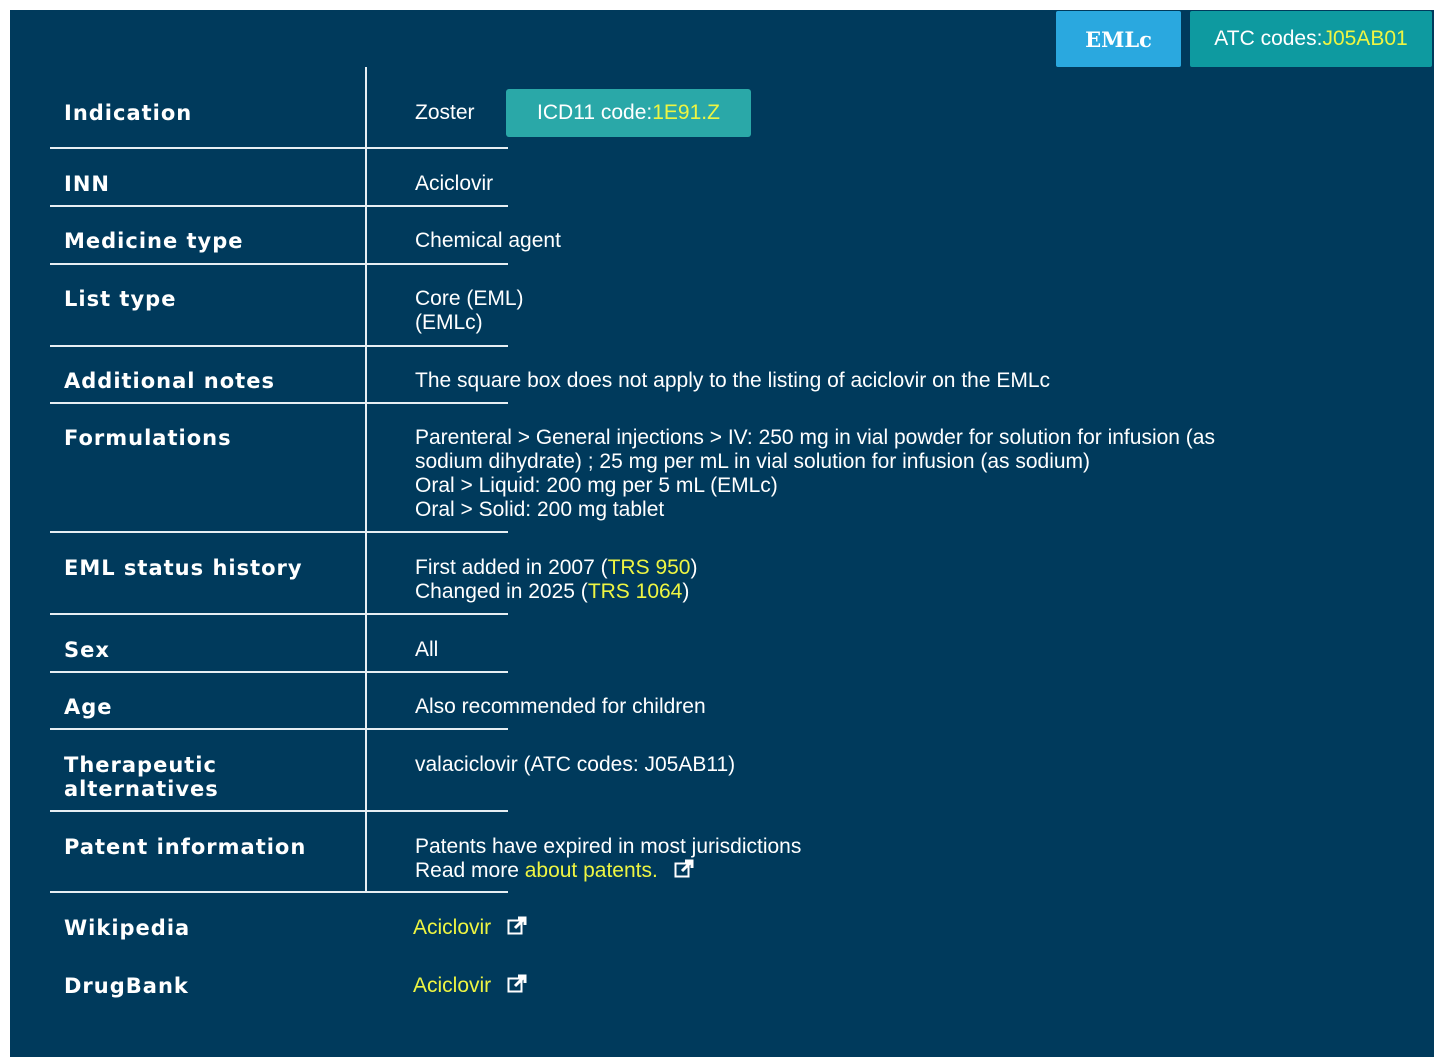  What do you see at coordinates (452, 985) in the screenshot?
I see `drugbank-link: Aciclovir` at bounding box center [452, 985].